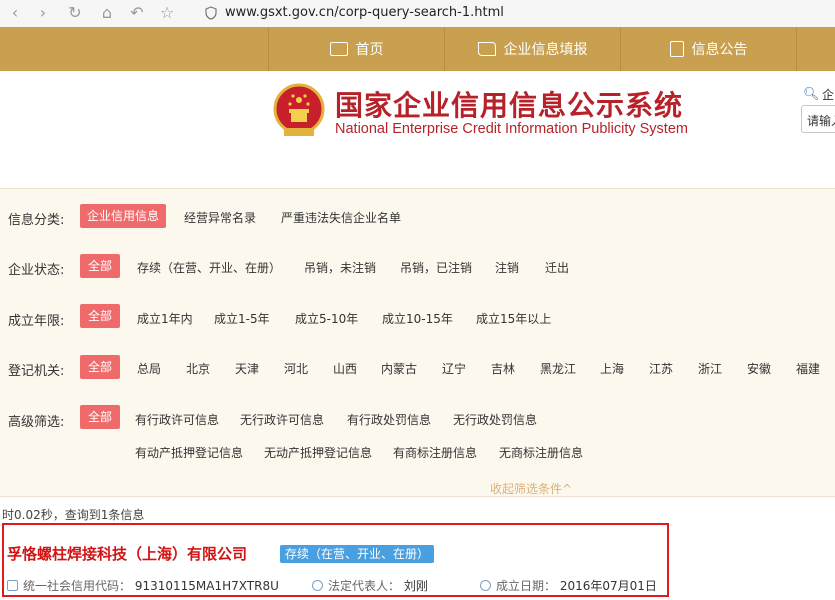  What do you see at coordinates (100, 417) in the screenshot?
I see `filter-advanced-option-active: 全部` at bounding box center [100, 417].